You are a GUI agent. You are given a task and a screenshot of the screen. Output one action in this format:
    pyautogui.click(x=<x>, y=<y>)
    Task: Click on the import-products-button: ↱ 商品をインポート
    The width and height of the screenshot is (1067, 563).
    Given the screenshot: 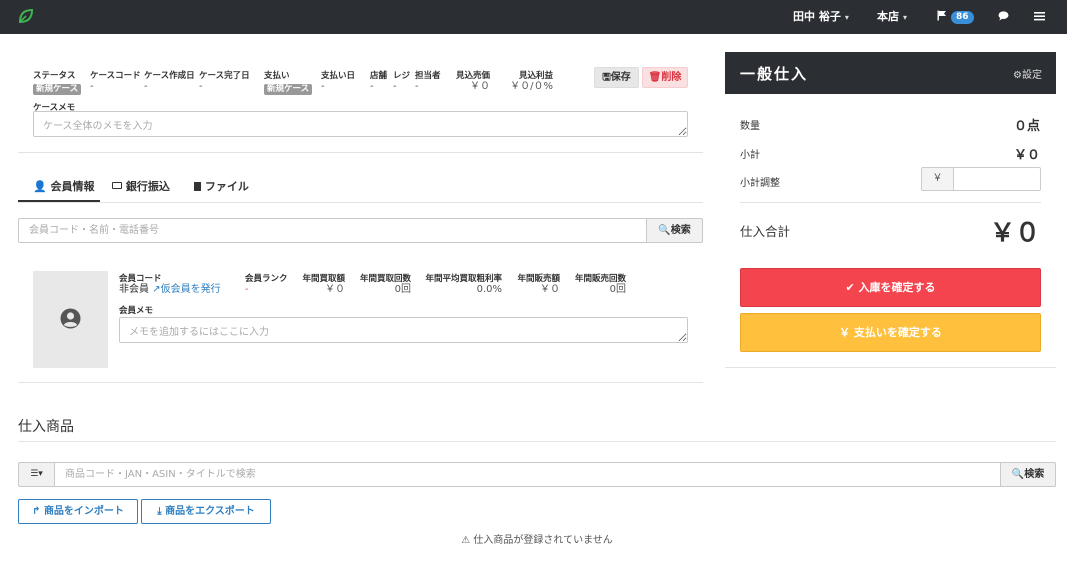 What is the action you would take?
    pyautogui.click(x=78, y=511)
    